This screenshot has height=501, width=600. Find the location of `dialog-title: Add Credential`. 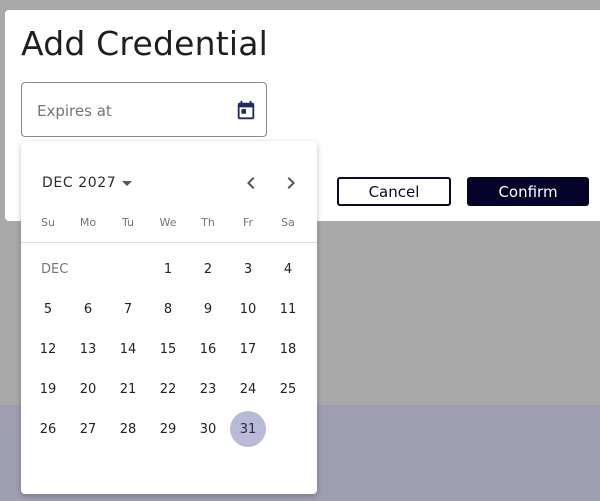

dialog-title: Add Credential is located at coordinates (145, 43).